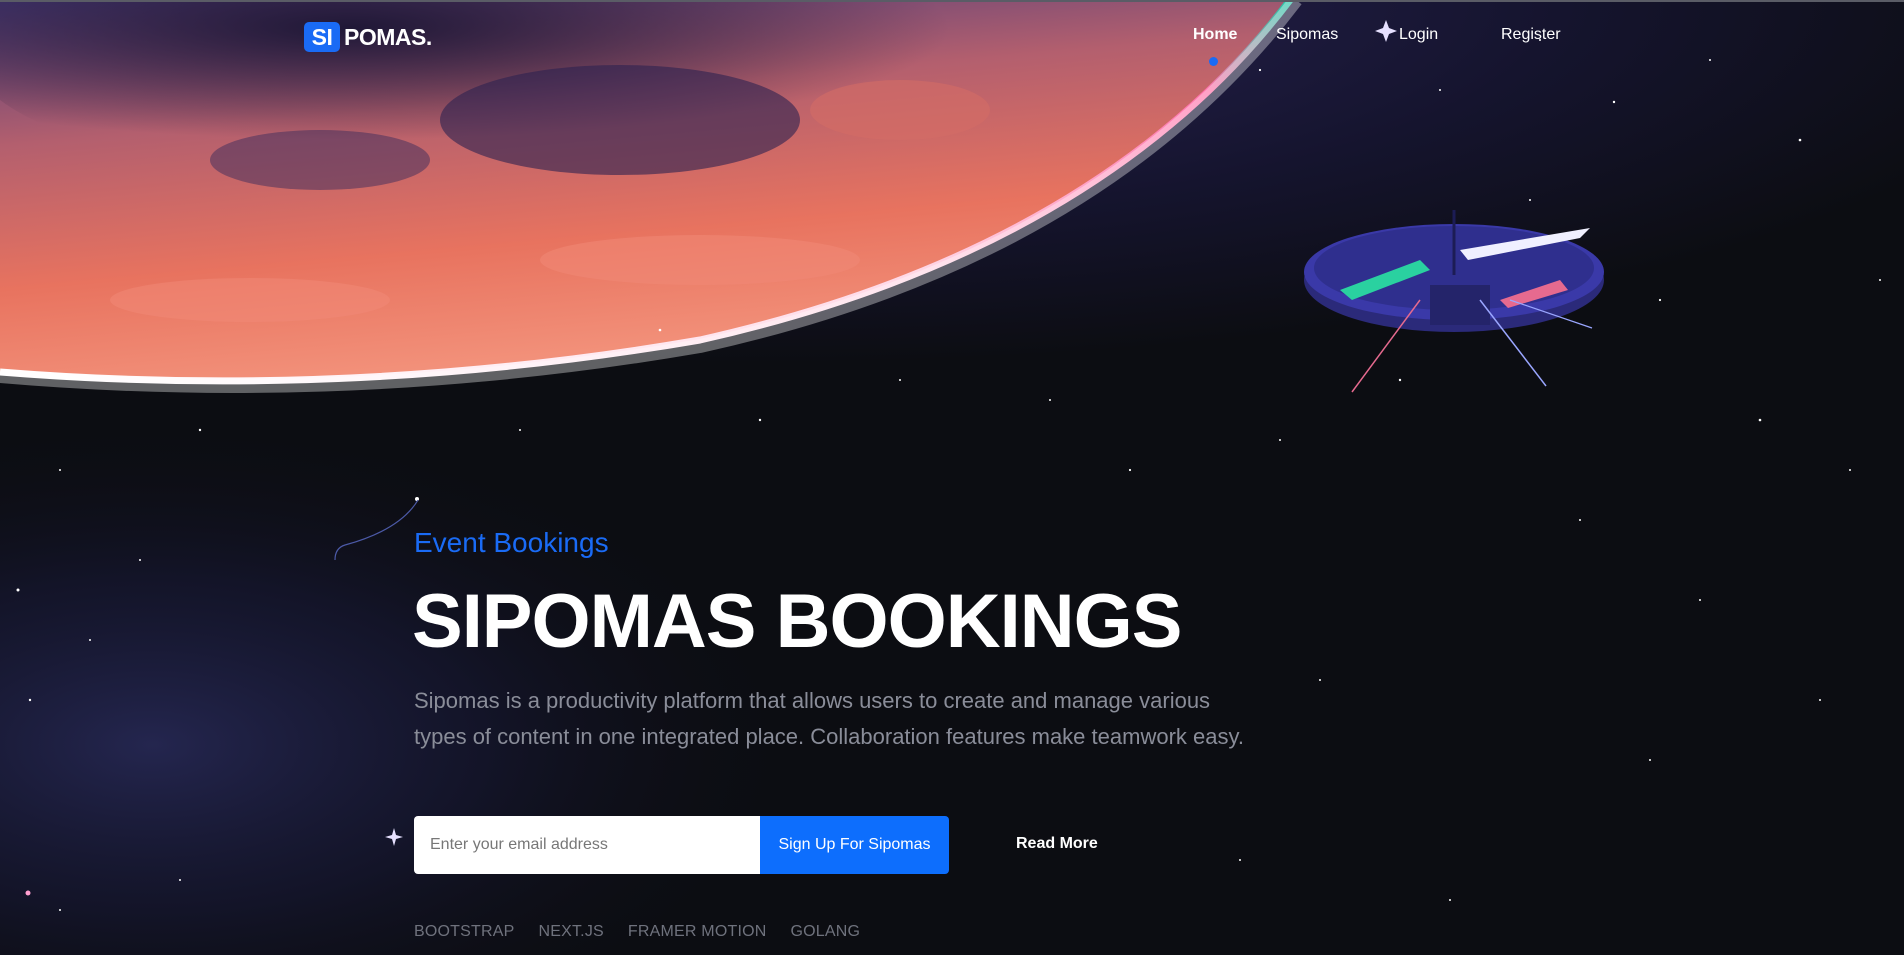  What do you see at coordinates (1213, 61) in the screenshot?
I see `active-nav-indicator` at bounding box center [1213, 61].